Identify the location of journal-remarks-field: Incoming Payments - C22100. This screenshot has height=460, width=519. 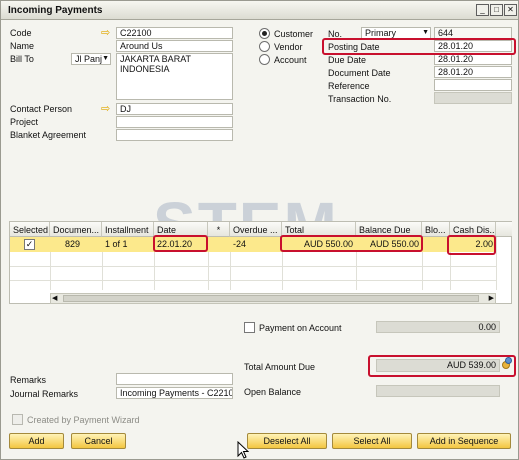
(174, 393).